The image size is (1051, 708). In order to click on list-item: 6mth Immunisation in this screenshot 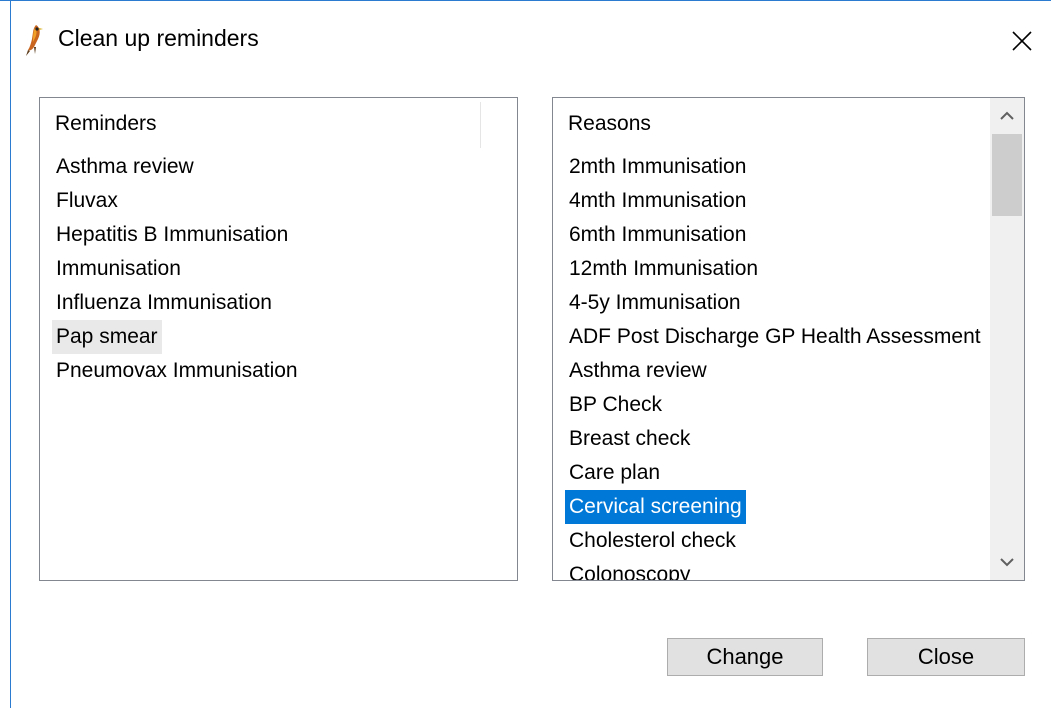, I will do `click(657, 235)`.